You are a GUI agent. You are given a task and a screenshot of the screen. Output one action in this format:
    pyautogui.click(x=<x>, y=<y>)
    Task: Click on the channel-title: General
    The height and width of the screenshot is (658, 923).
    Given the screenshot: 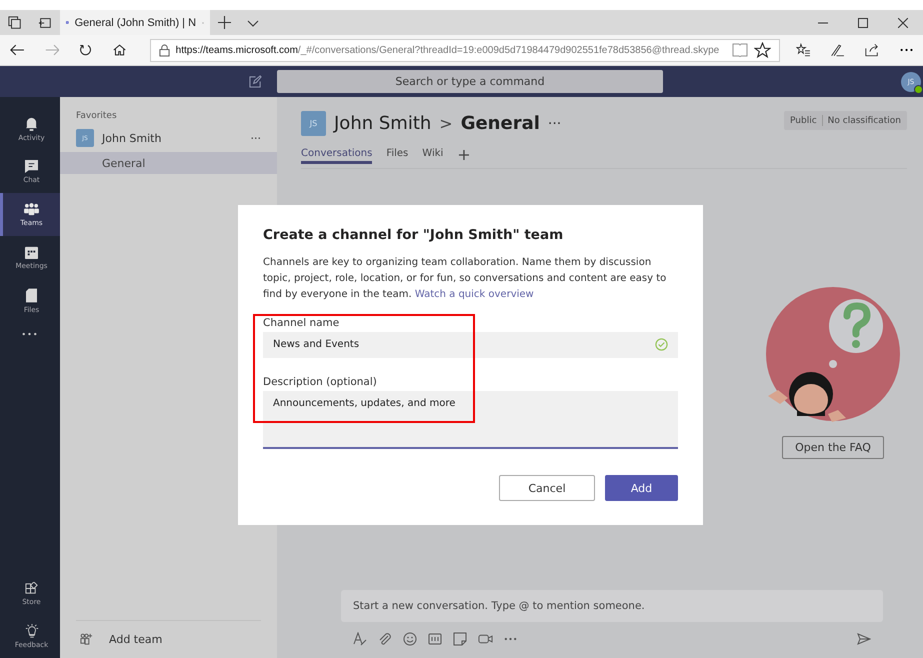 What is the action you would take?
    pyautogui.click(x=500, y=123)
    